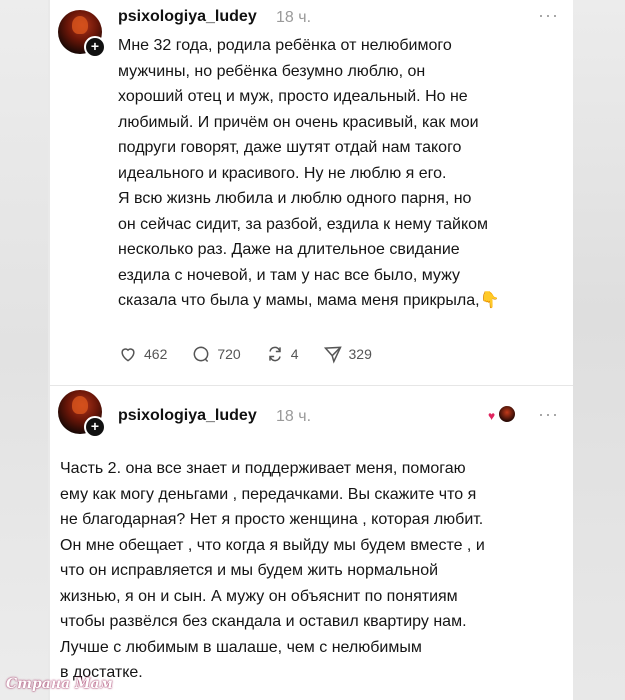  What do you see at coordinates (507, 414) in the screenshot?
I see `reactor-avatar` at bounding box center [507, 414].